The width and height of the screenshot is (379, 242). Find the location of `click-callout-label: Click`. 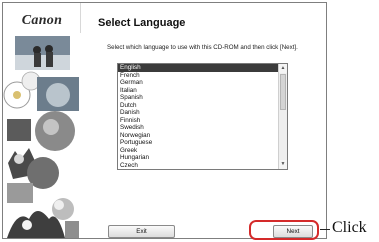

click-callout-label: Click is located at coordinates (349, 227).